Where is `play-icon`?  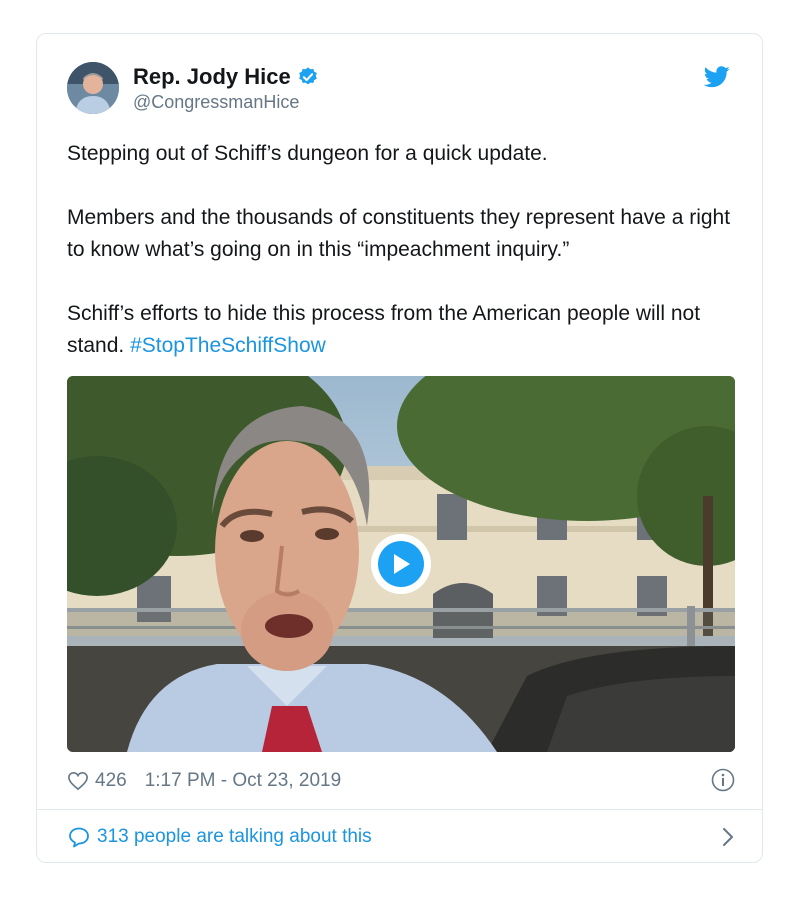 play-icon is located at coordinates (401, 564).